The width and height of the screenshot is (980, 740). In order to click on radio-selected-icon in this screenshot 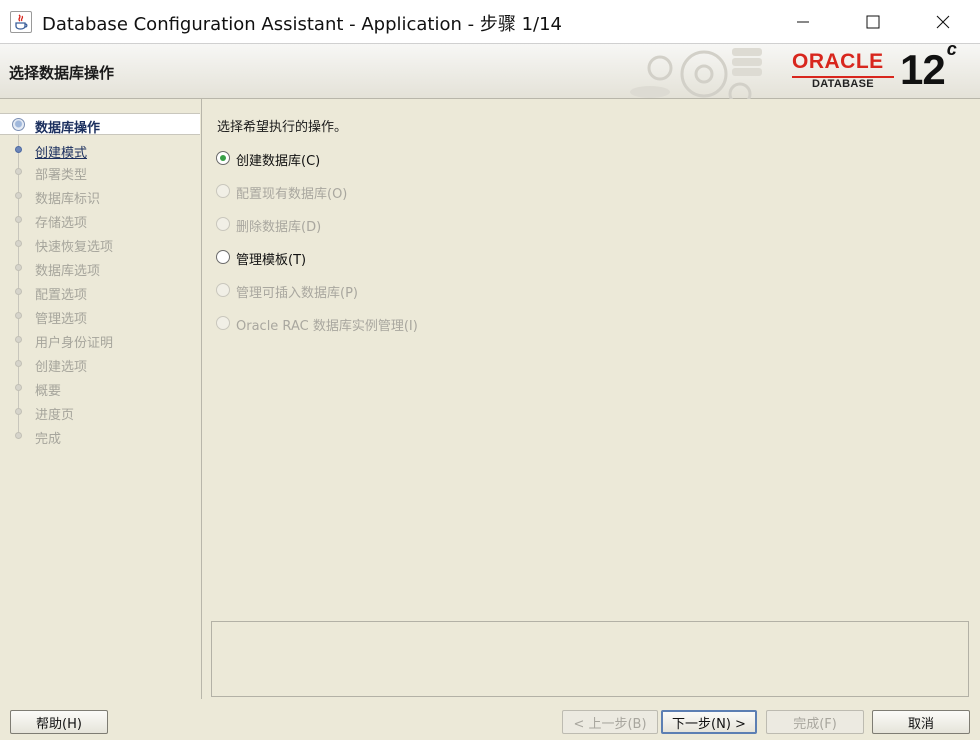, I will do `click(223, 158)`.